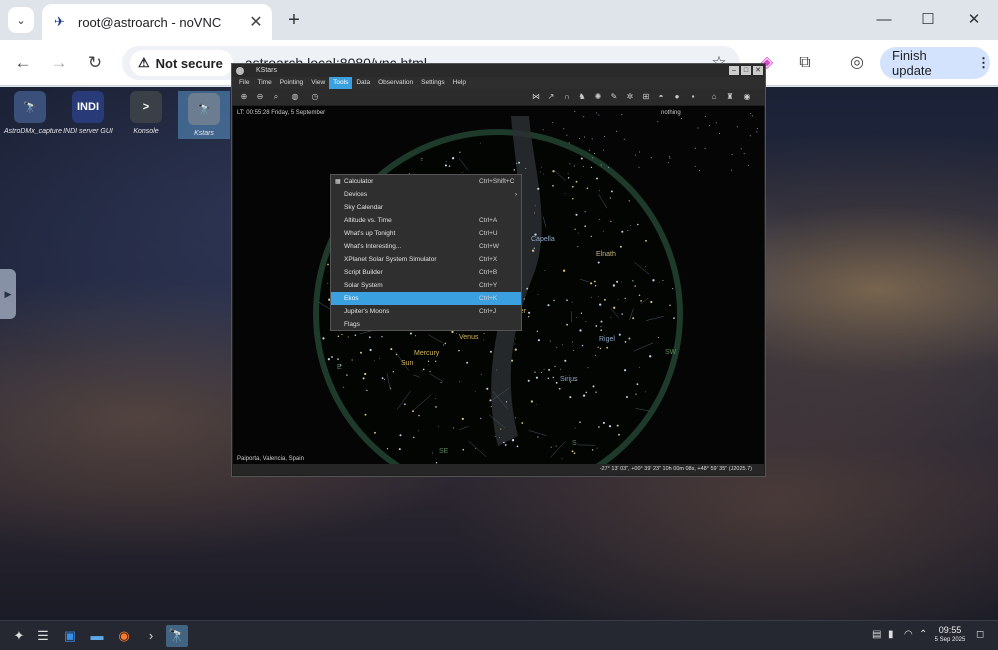 The width and height of the screenshot is (998, 650). What do you see at coordinates (598, 97) in the screenshot?
I see `milky-way-icon: ✺` at bounding box center [598, 97].